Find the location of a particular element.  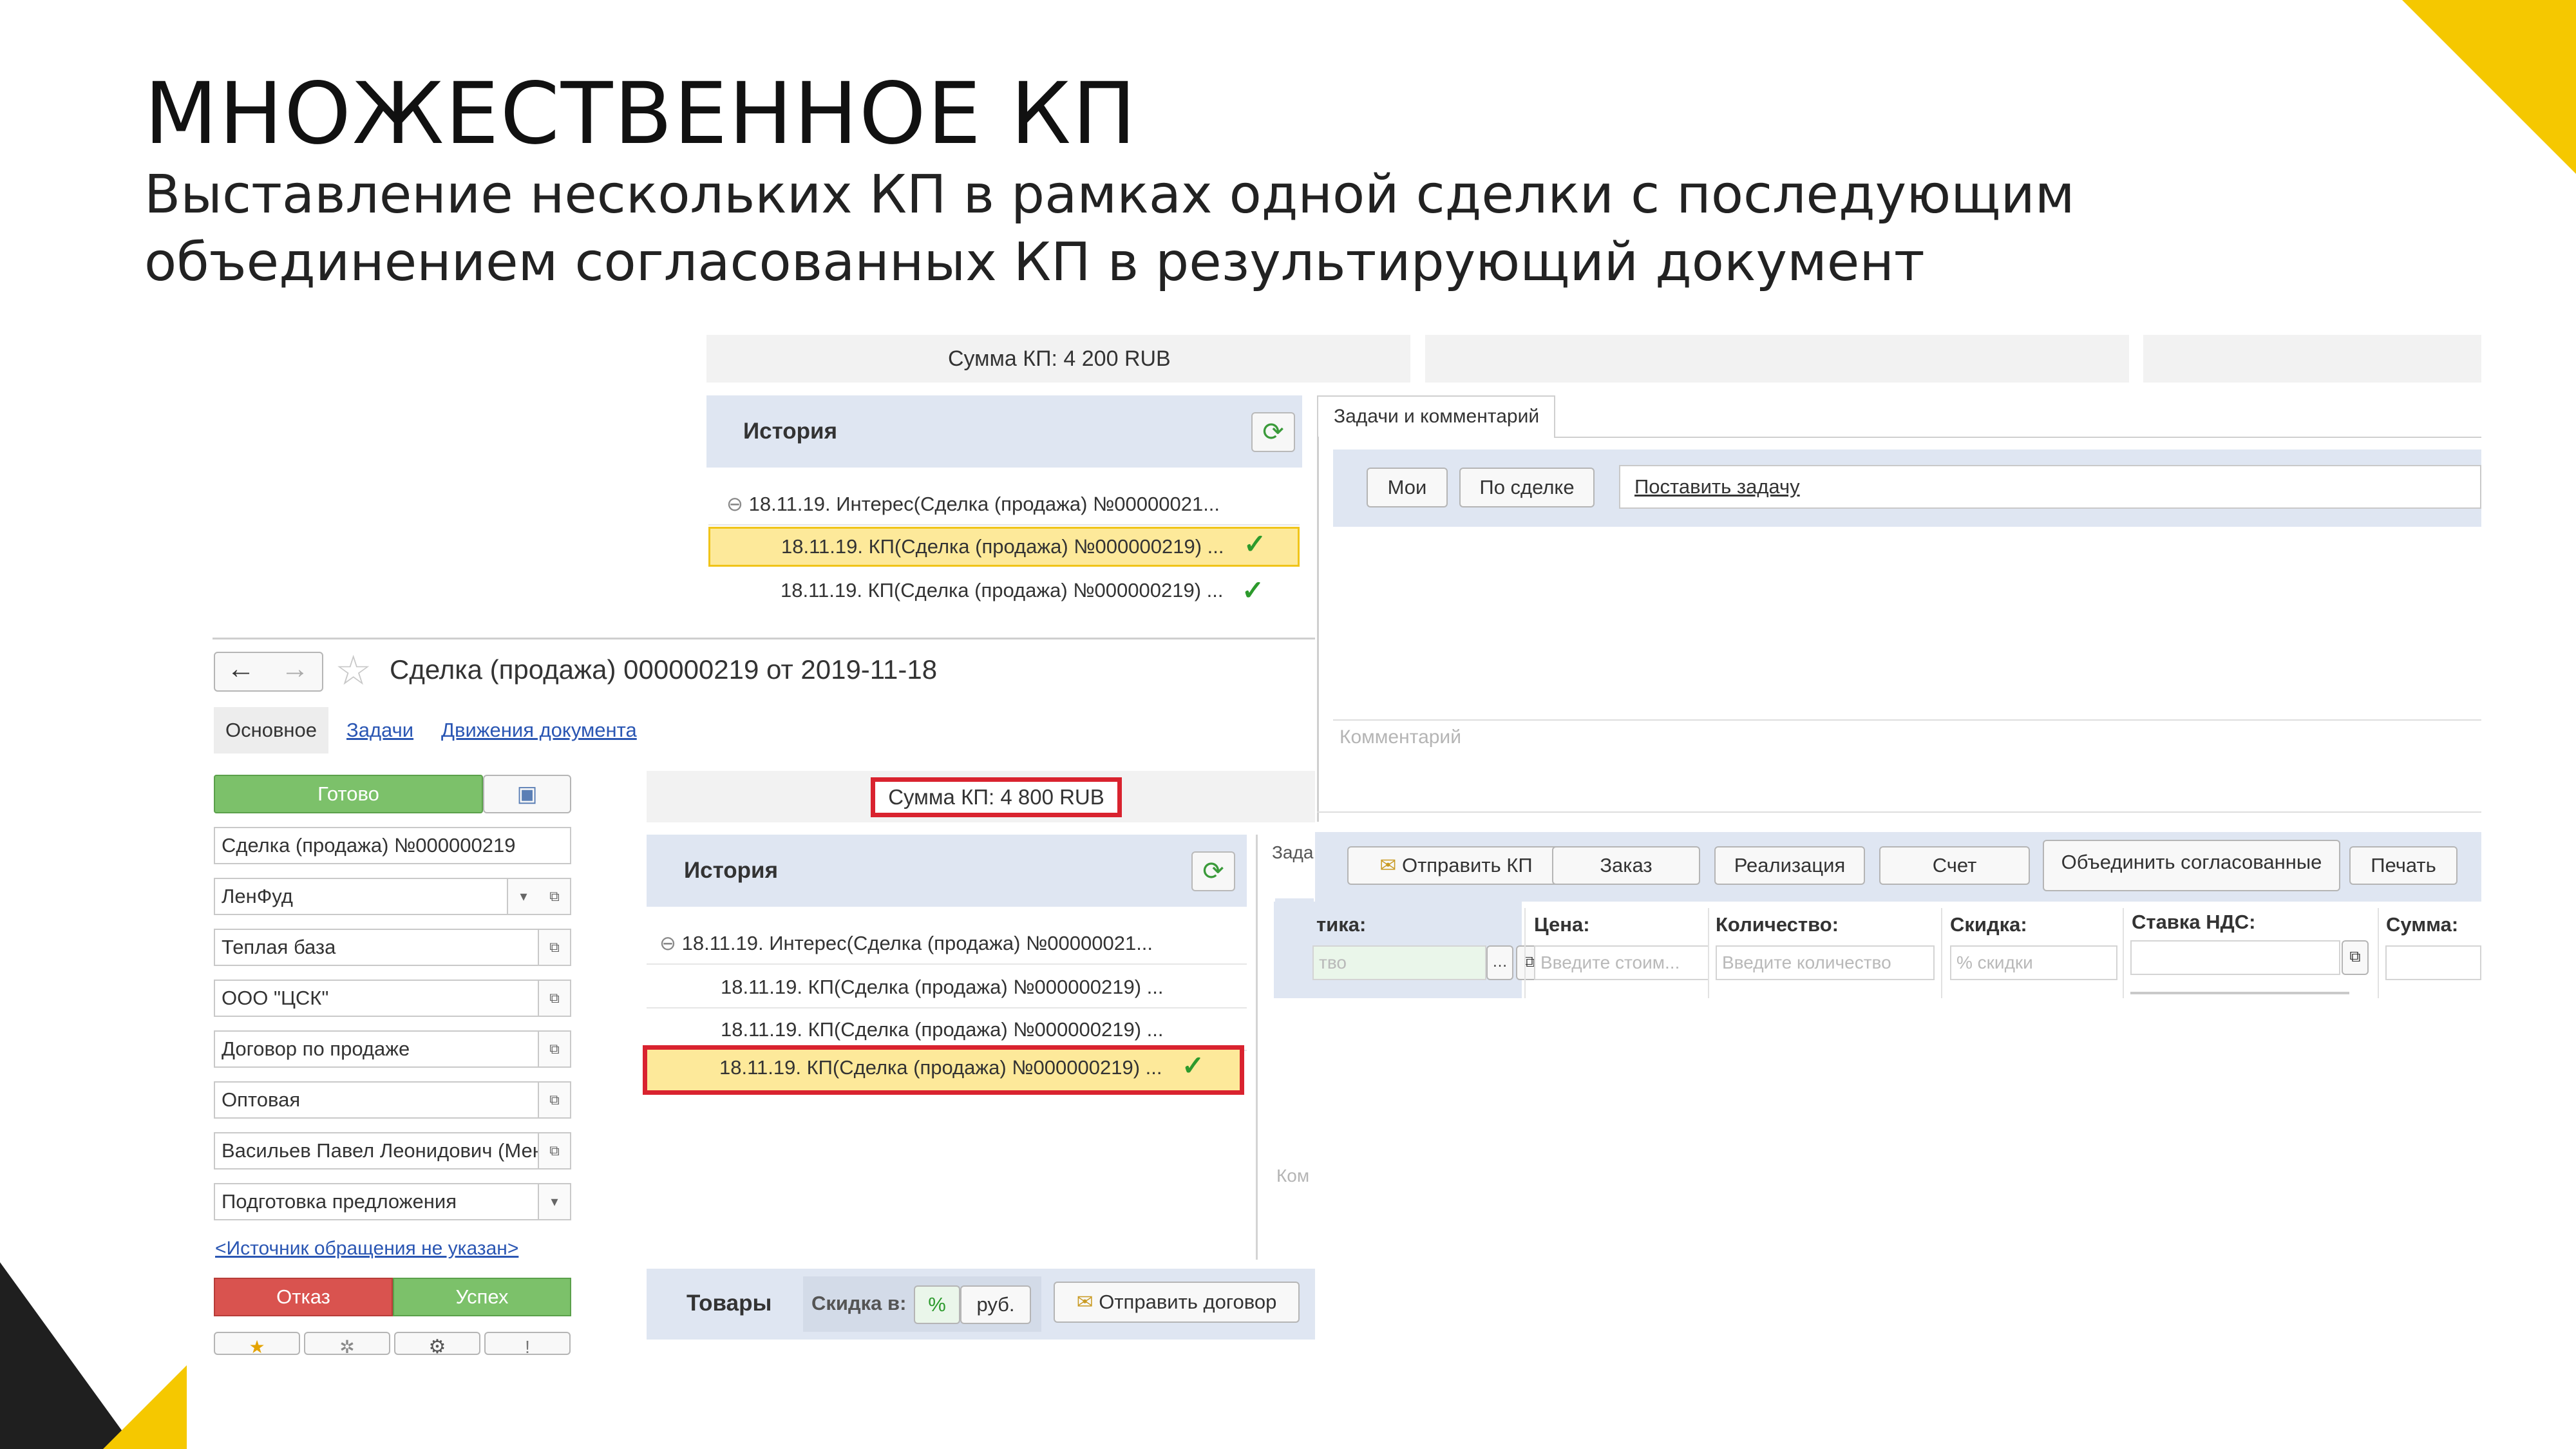

send-contract-button: ✉ Отправить договор is located at coordinates (1177, 1302).